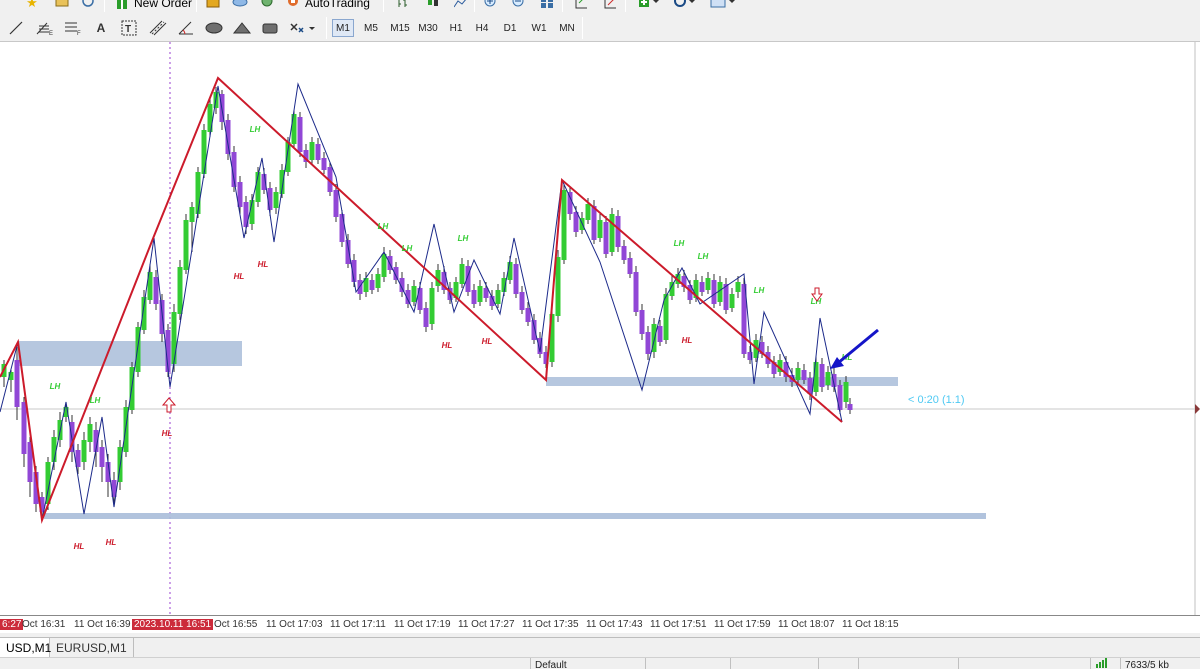 The height and width of the screenshot is (669, 1200). Describe the element at coordinates (242, 28) in the screenshot. I see `triangle-icon` at that location.